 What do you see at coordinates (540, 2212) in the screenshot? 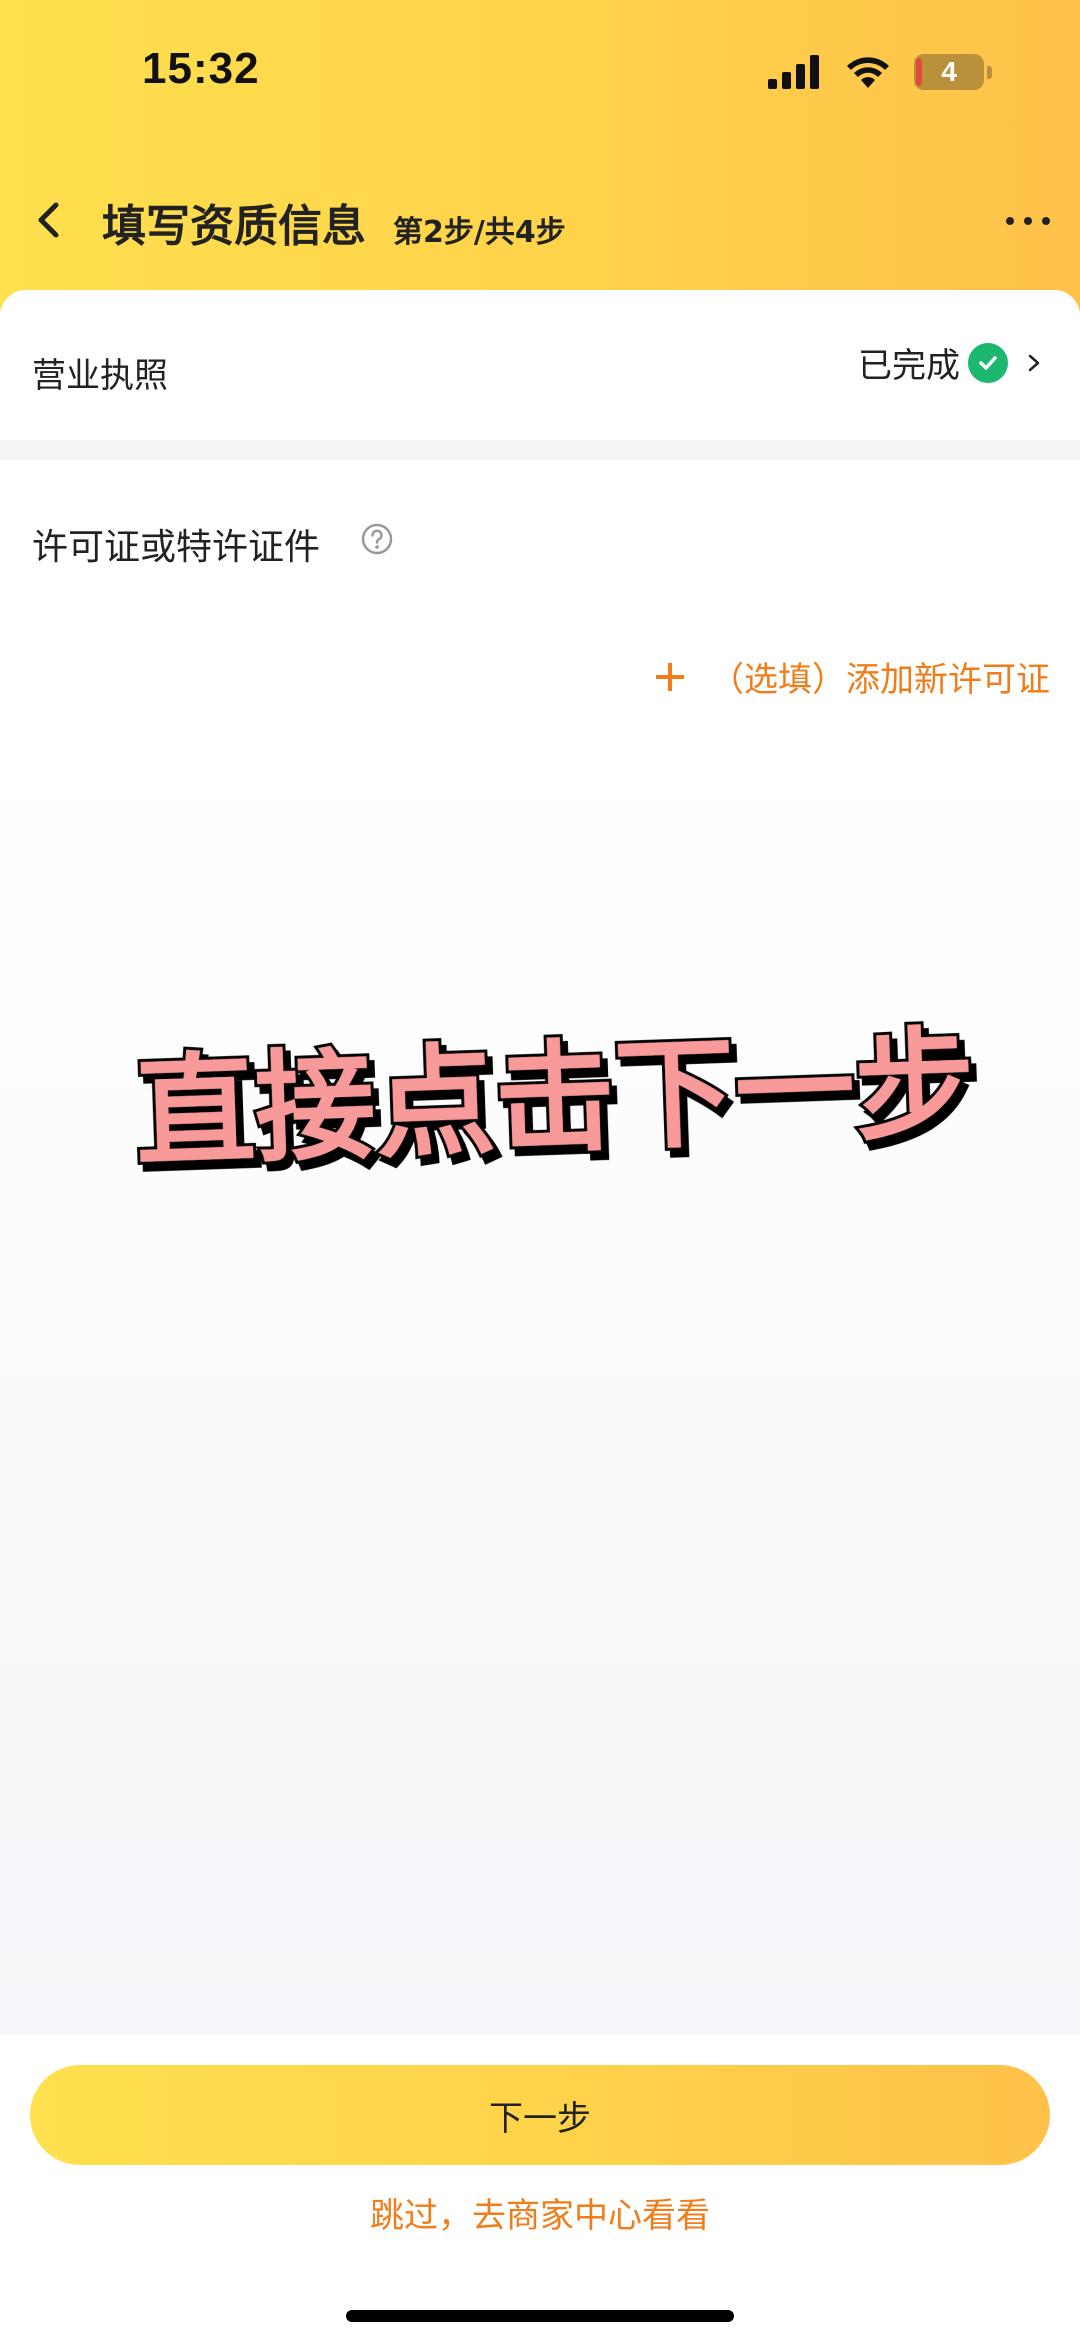
I see `skip-link: 跳过，去商家中心看看` at bounding box center [540, 2212].